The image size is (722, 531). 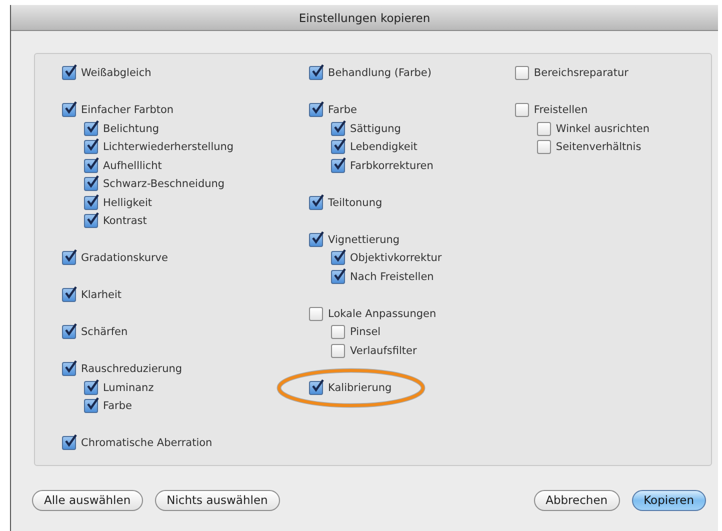 I want to click on checkbox-label: Seitenverhältnis, so click(x=599, y=147).